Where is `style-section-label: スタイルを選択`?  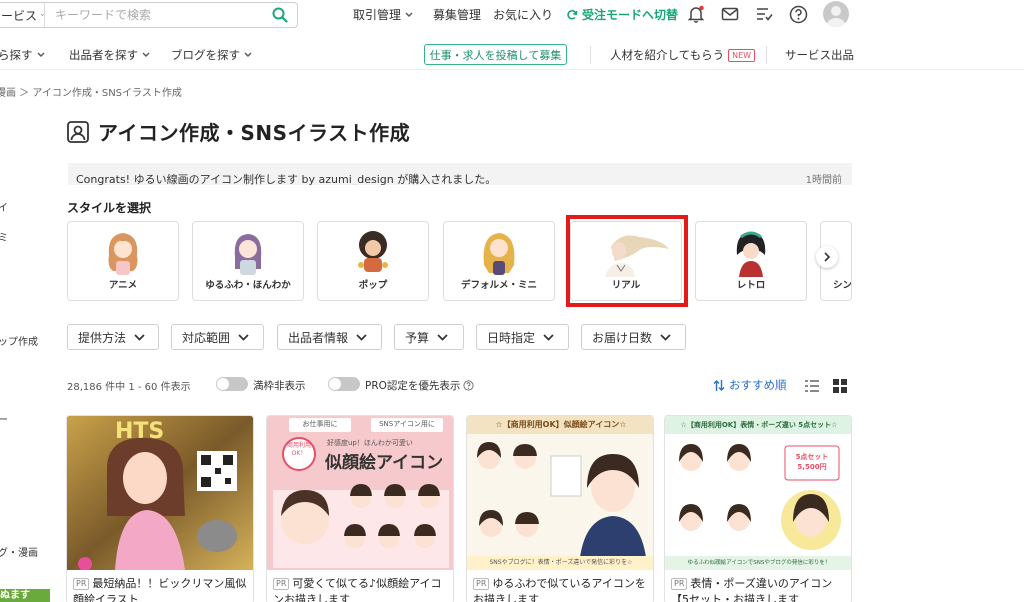 style-section-label: スタイルを選択 is located at coordinates (109, 208).